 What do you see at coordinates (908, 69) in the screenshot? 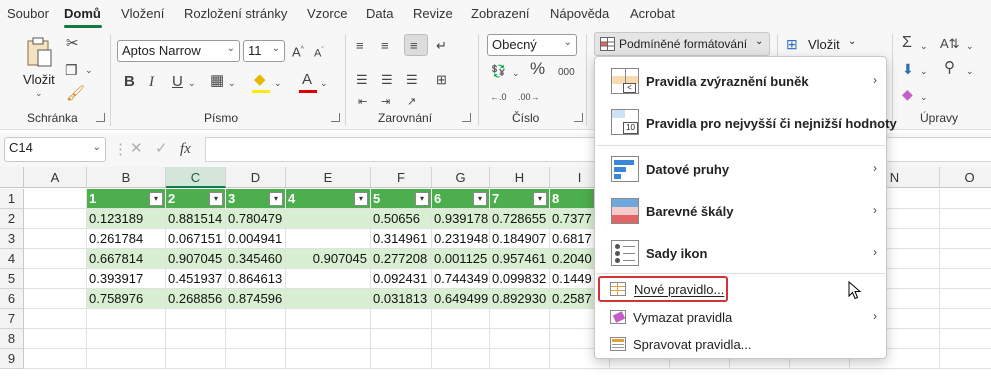
I see `fill-icon: ⬇` at bounding box center [908, 69].